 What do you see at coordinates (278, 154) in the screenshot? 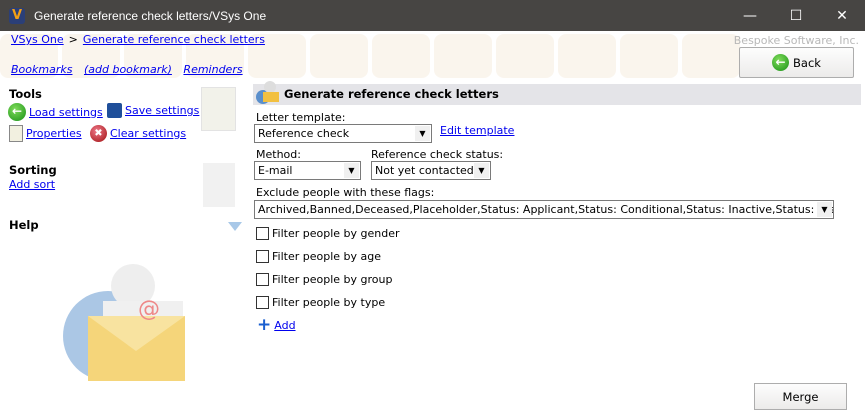
I see `method-label: Method:` at bounding box center [278, 154].